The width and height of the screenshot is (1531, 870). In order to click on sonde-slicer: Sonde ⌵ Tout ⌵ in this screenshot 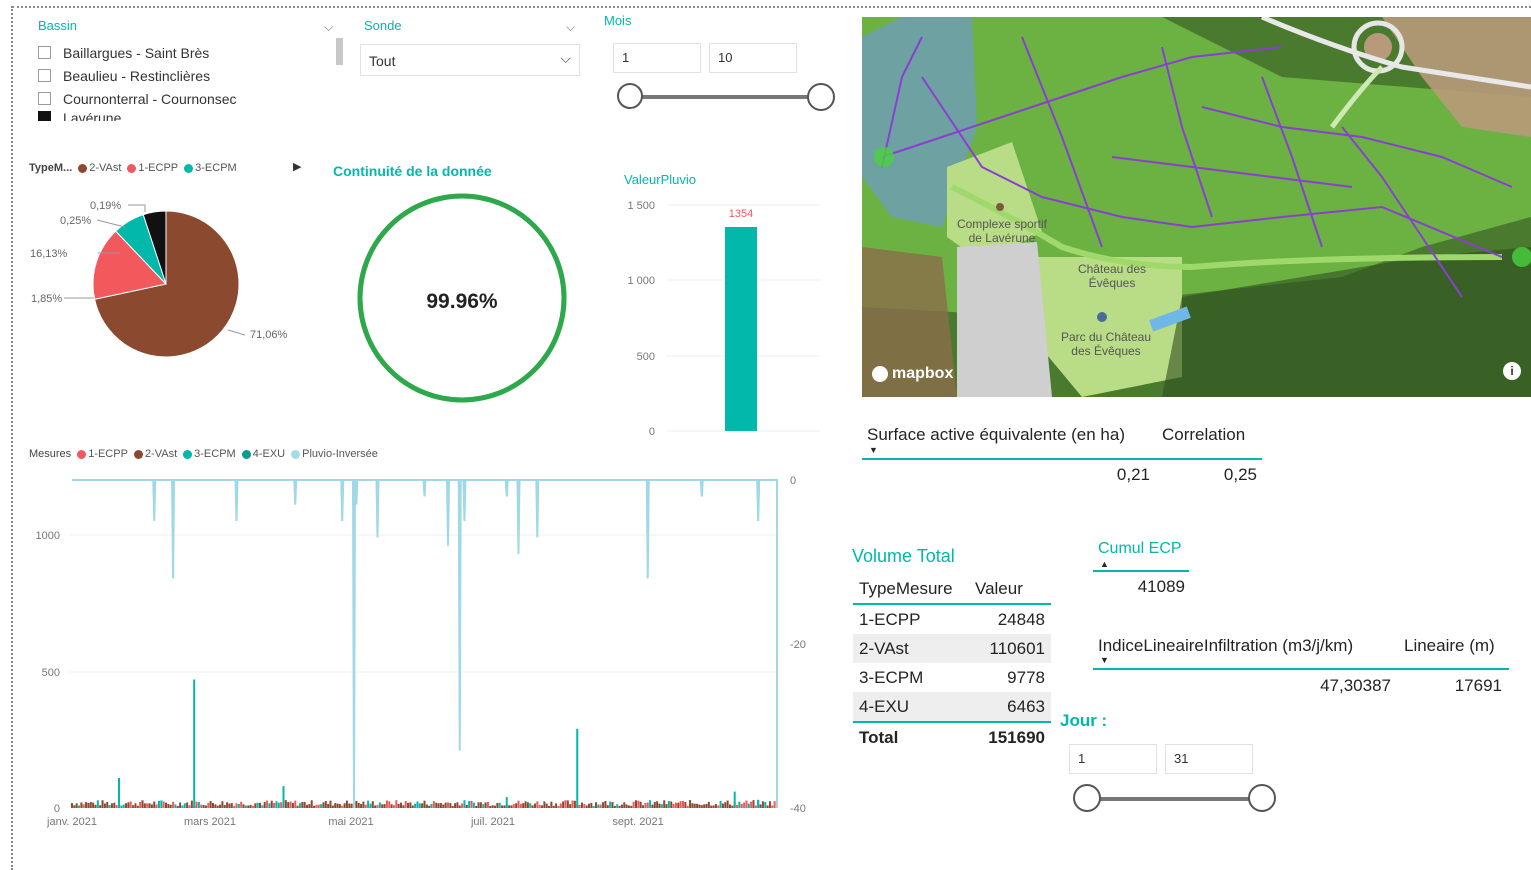, I will do `click(471, 48)`.